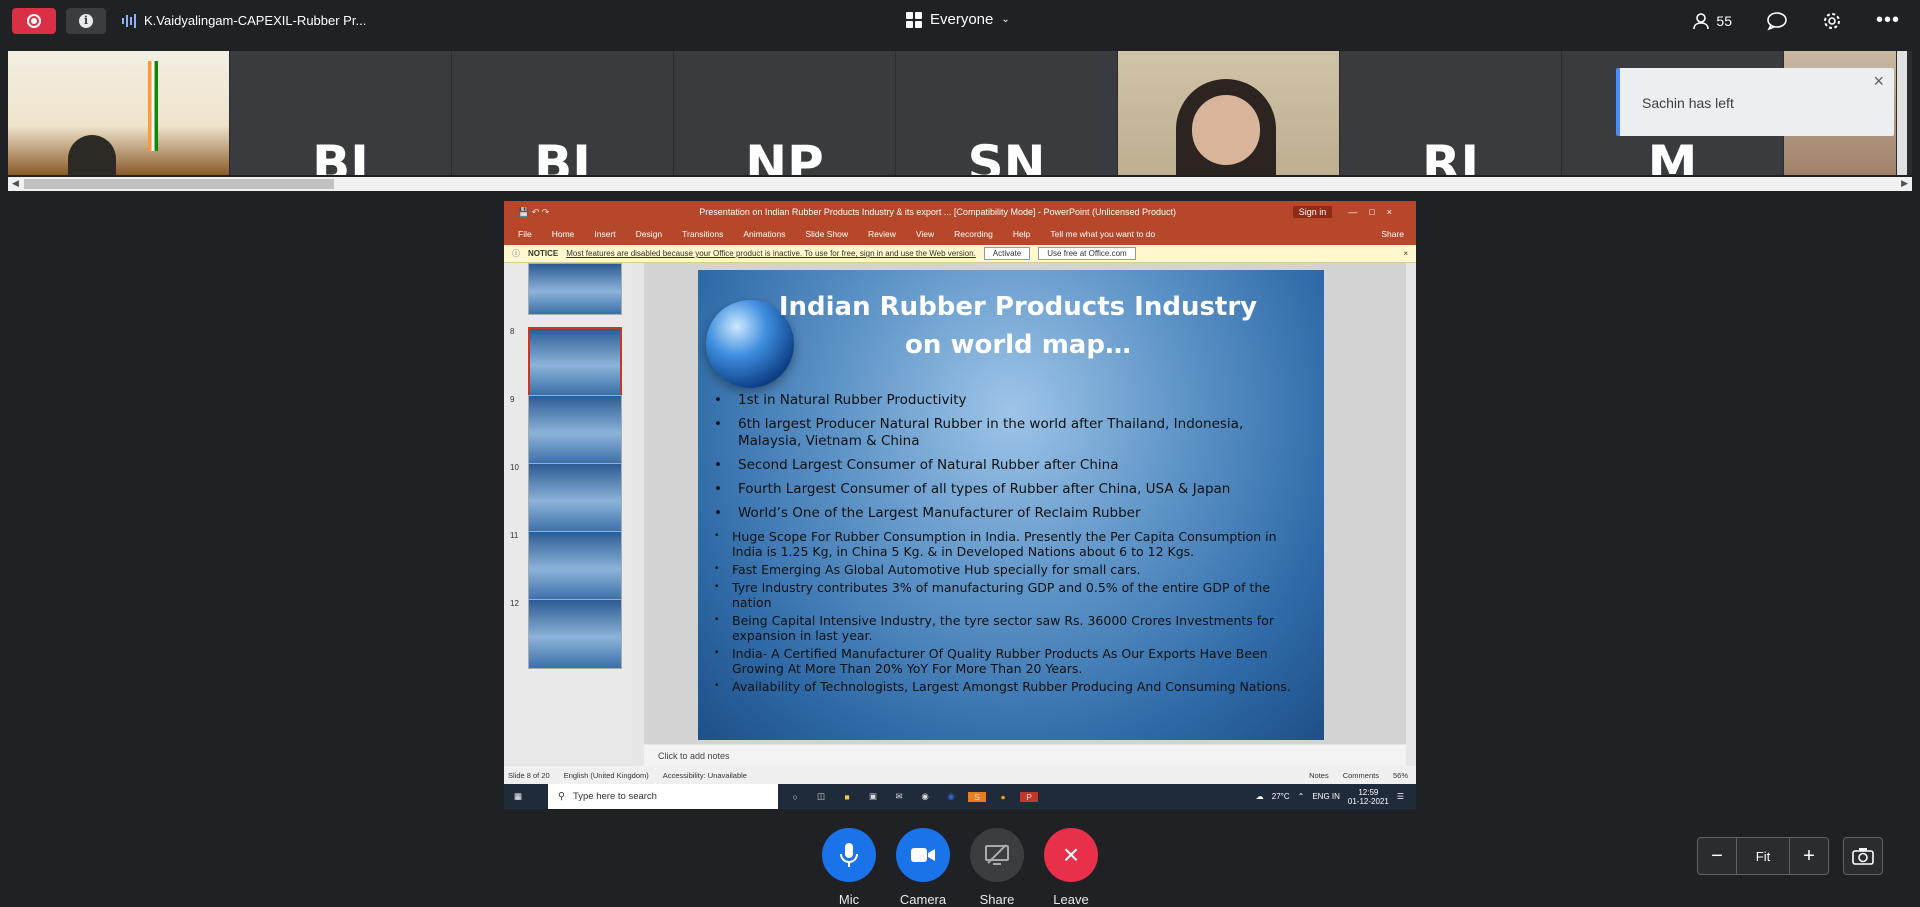 The image size is (1920, 907). I want to click on zoom-fit-button: Fit, so click(1763, 856).